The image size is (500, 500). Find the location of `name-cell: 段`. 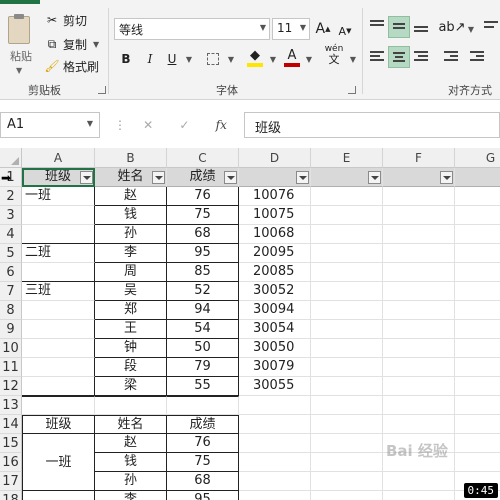

name-cell: 段 is located at coordinates (131, 367).